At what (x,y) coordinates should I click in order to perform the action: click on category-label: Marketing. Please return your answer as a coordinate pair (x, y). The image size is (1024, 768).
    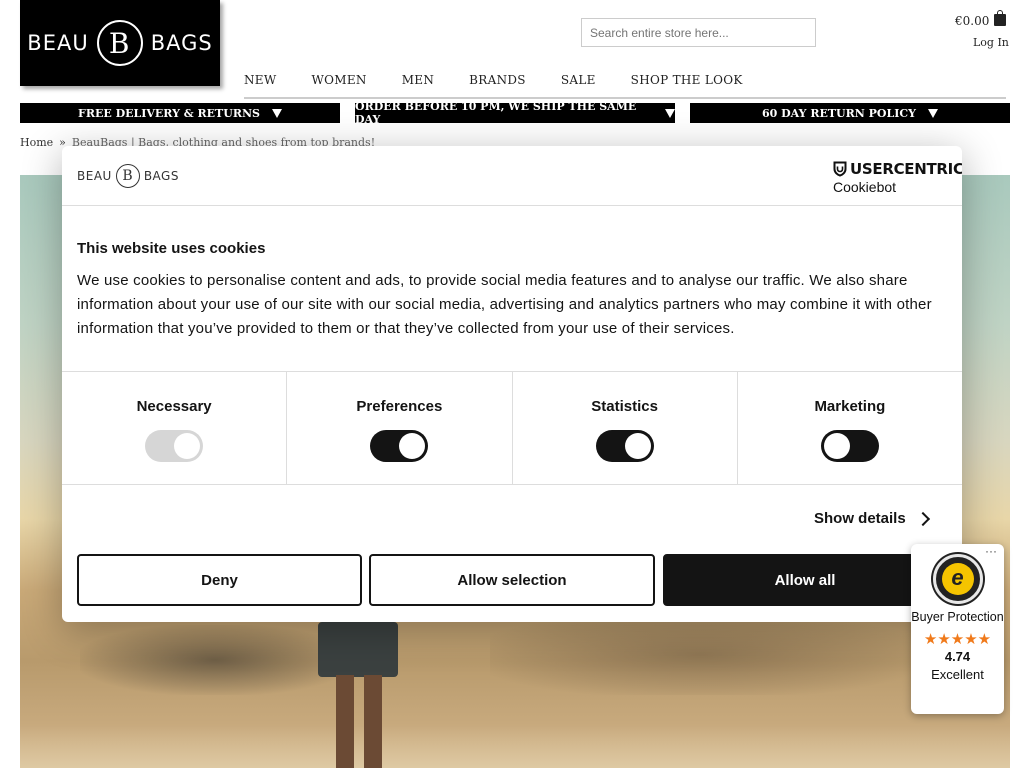
    Looking at the image, I should click on (850, 406).